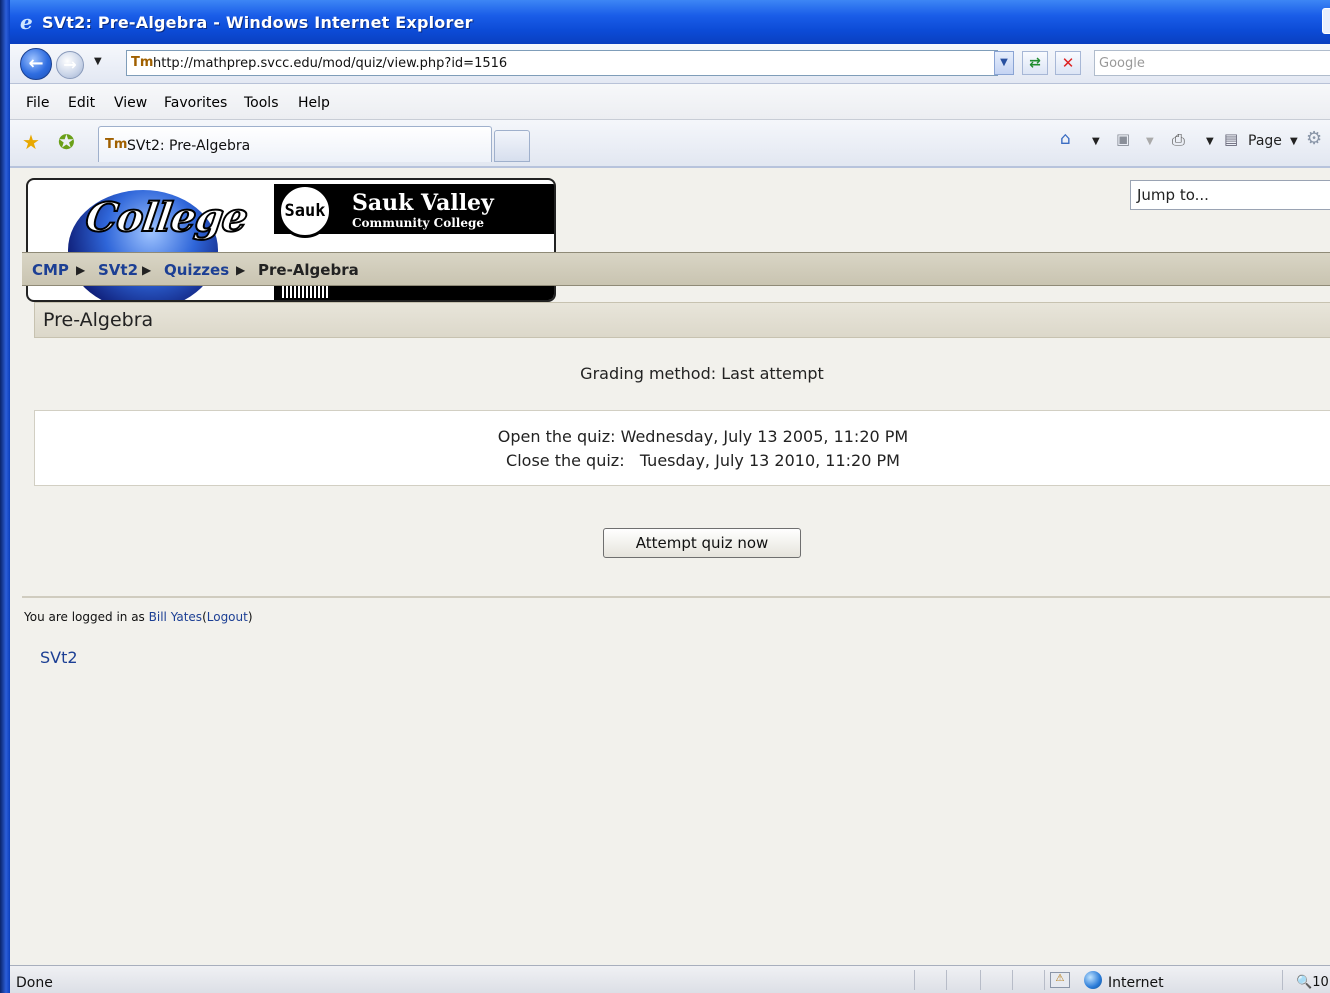 The image size is (1330, 993). Describe the element at coordinates (1294, 141) in the screenshot. I see `page-dropdown-icon: ▼` at that location.